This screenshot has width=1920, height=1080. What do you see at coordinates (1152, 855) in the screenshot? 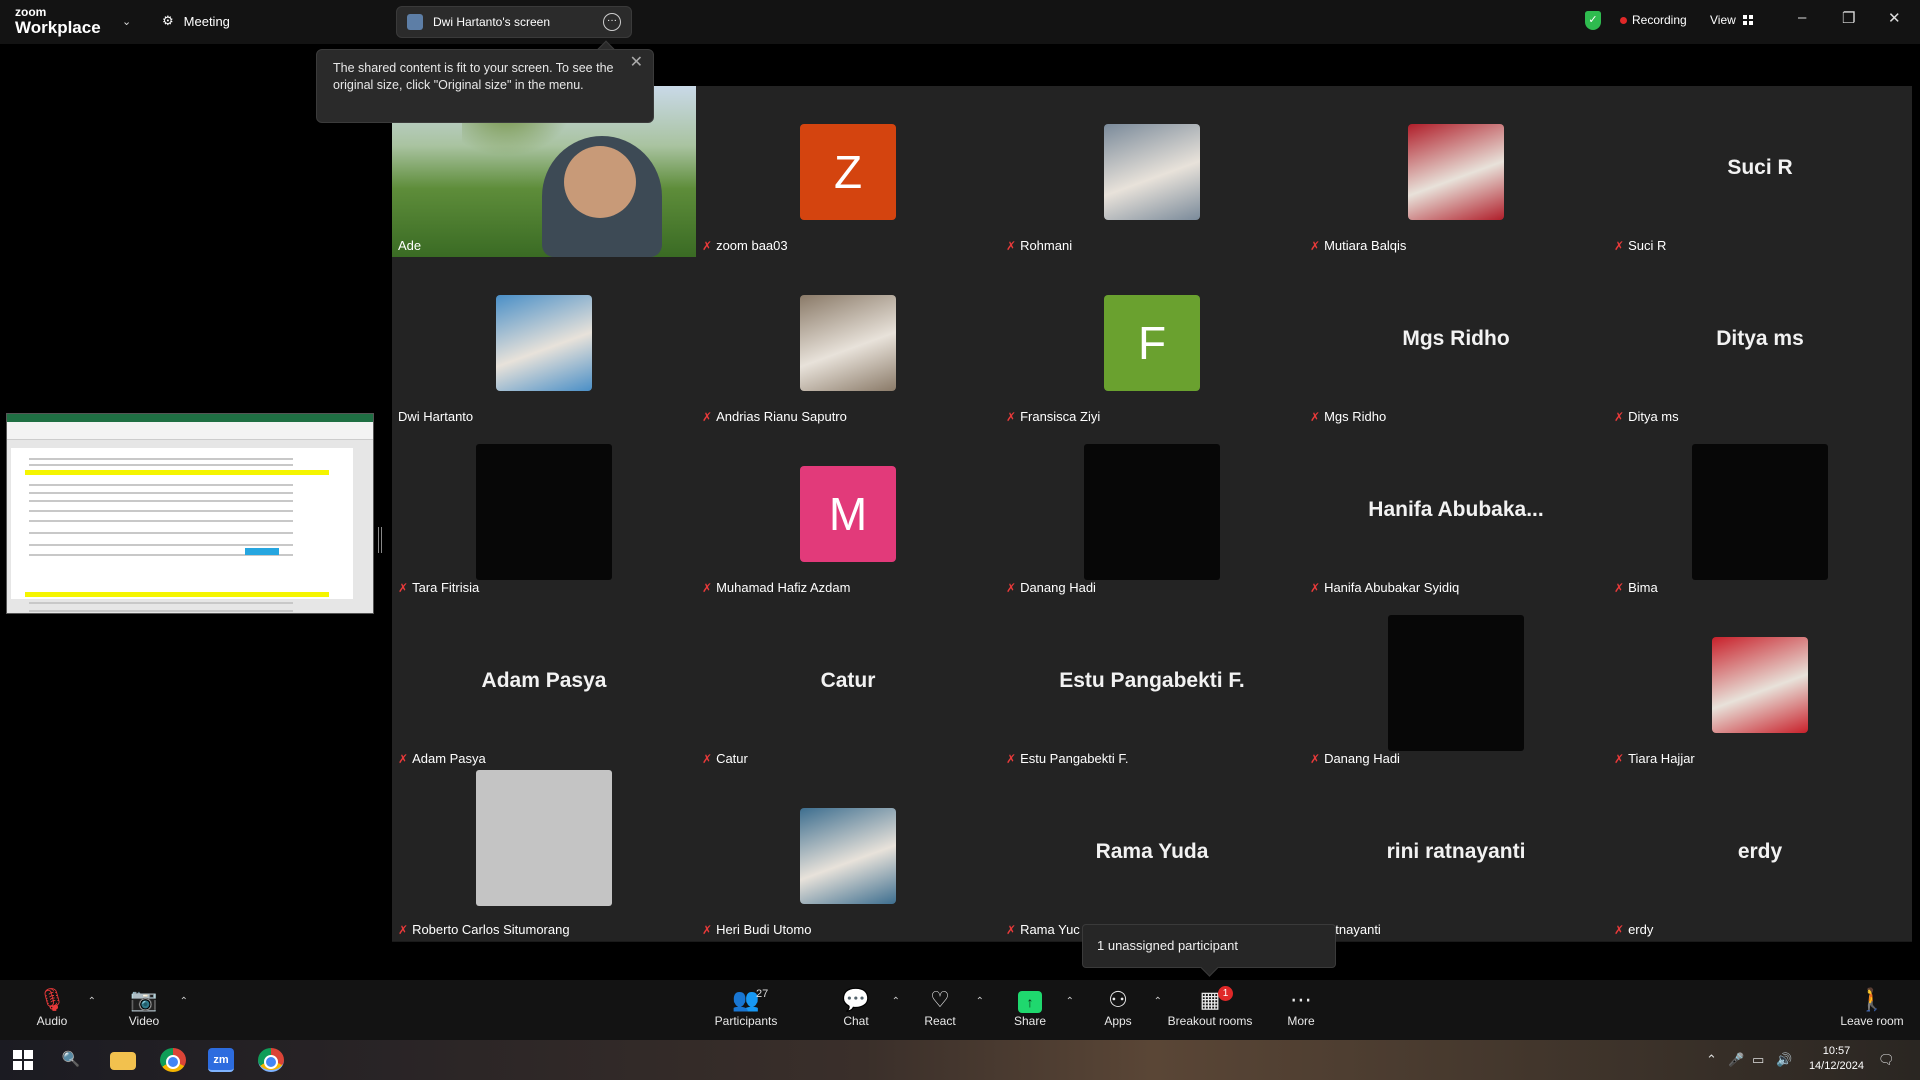
I see `participant-tile: Rama Yuda ✗ Rama Yuc` at bounding box center [1152, 855].